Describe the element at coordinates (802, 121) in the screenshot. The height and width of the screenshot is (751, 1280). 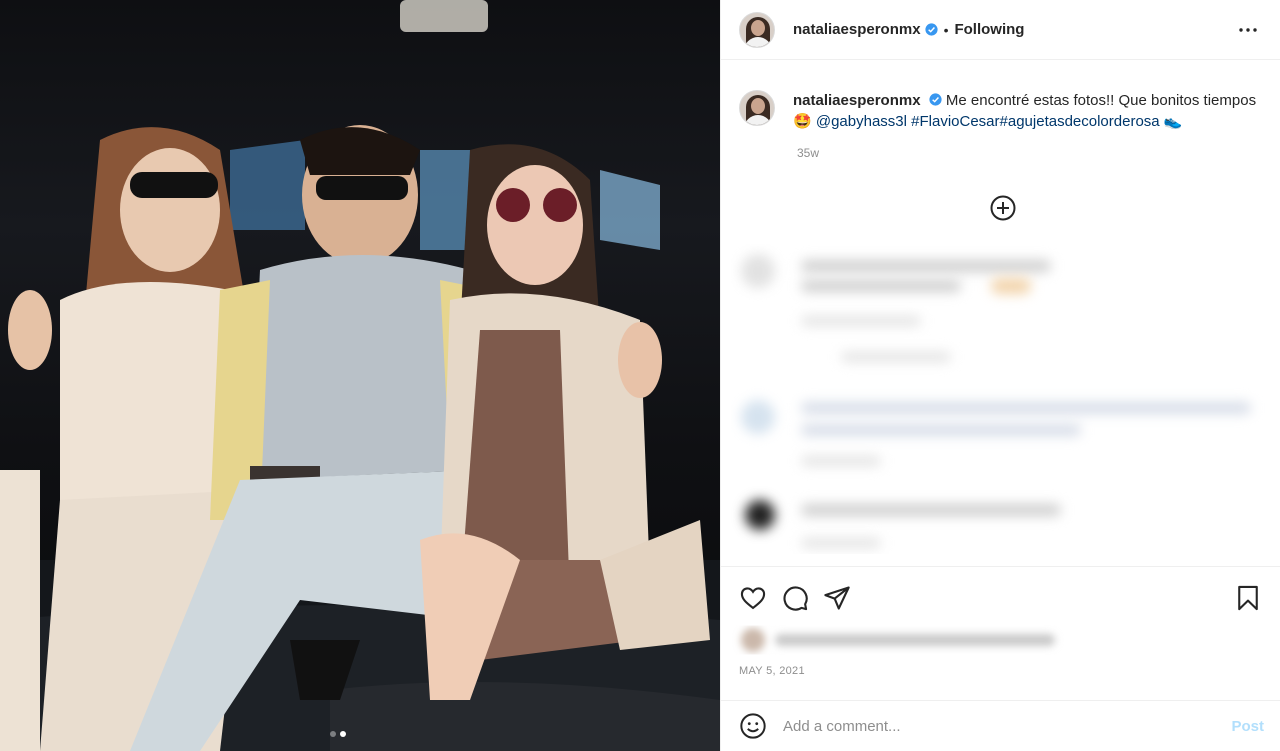
I see `star-struck-emoji: 🤩` at that location.